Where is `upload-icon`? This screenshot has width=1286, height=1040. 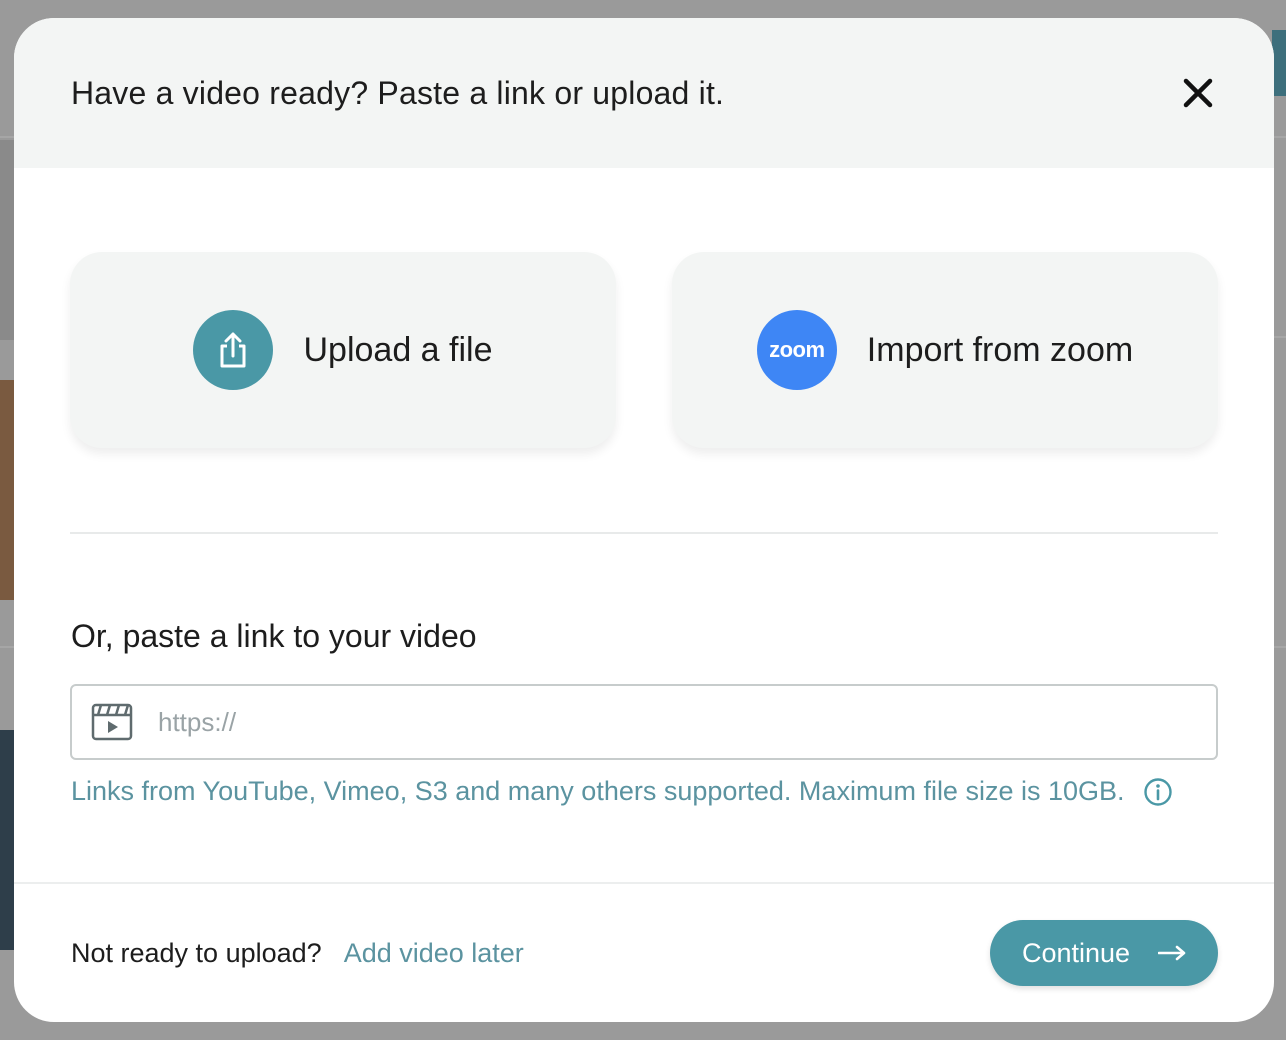 upload-icon is located at coordinates (233, 350).